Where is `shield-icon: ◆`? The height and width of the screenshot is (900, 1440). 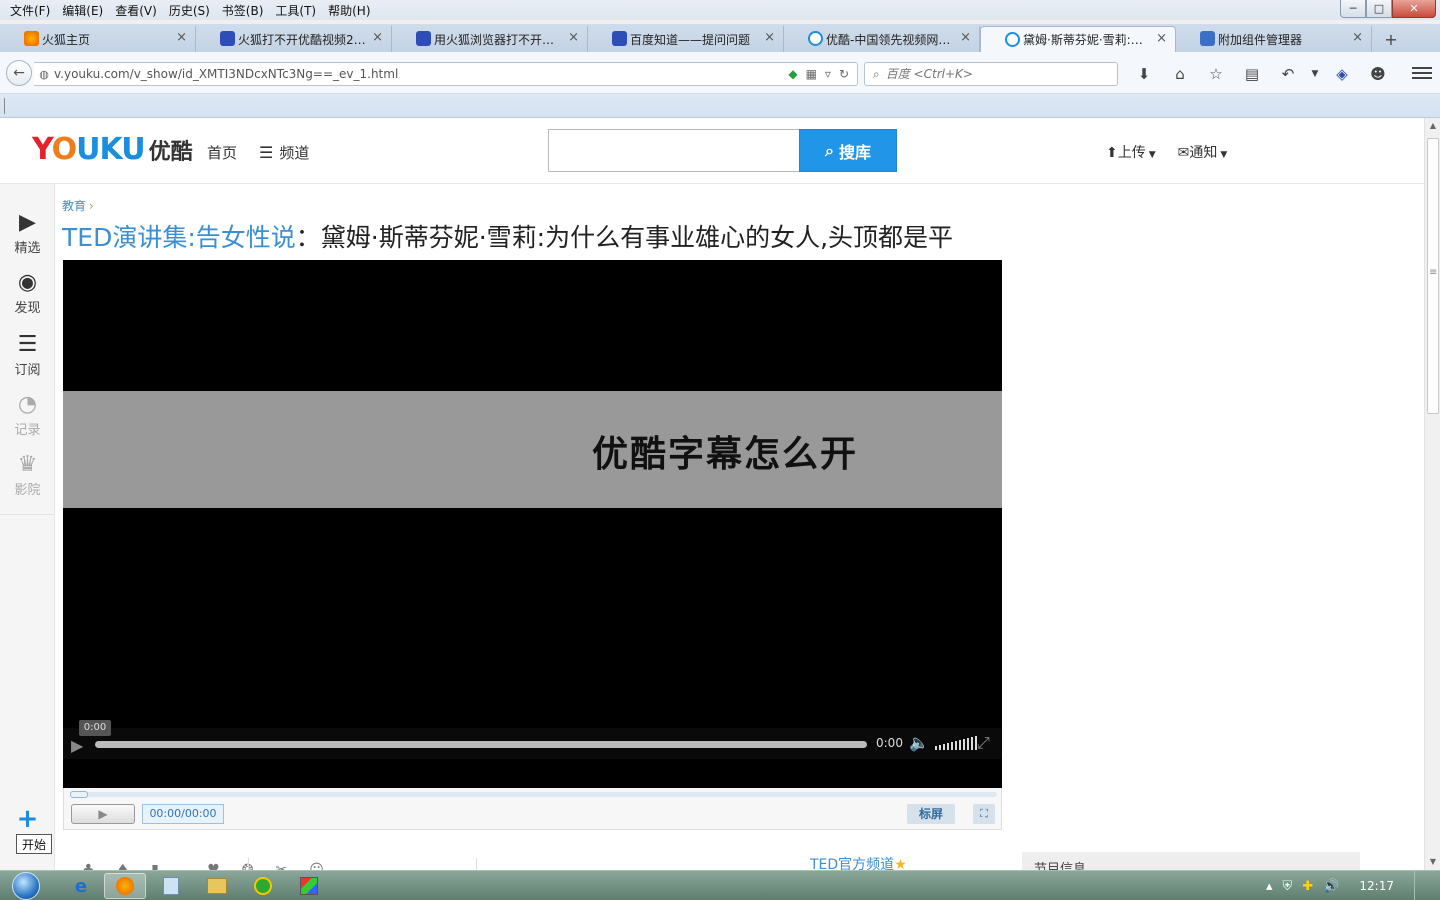
shield-icon: ◆ is located at coordinates (792, 74).